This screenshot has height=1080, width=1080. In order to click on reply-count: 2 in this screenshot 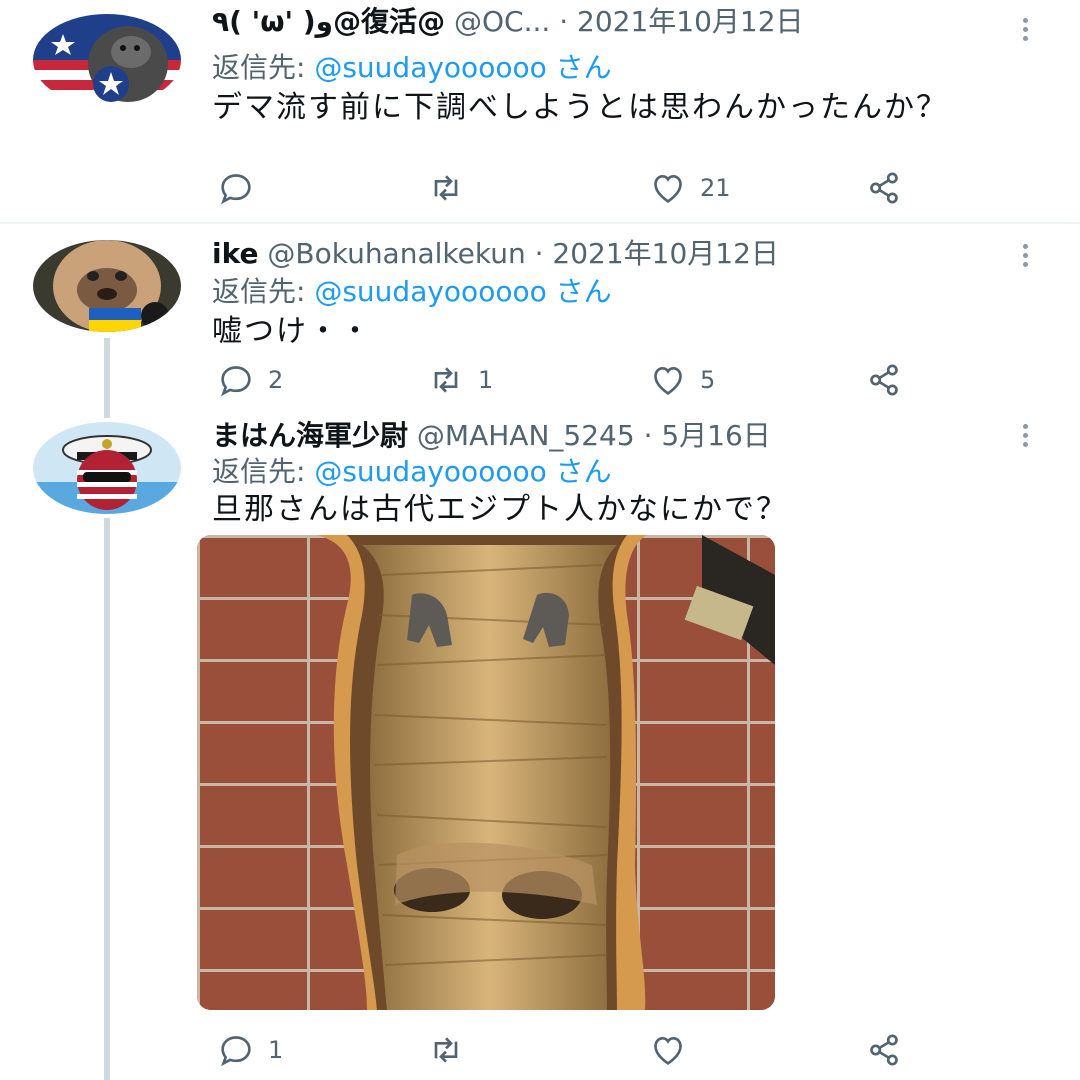, I will do `click(276, 380)`.